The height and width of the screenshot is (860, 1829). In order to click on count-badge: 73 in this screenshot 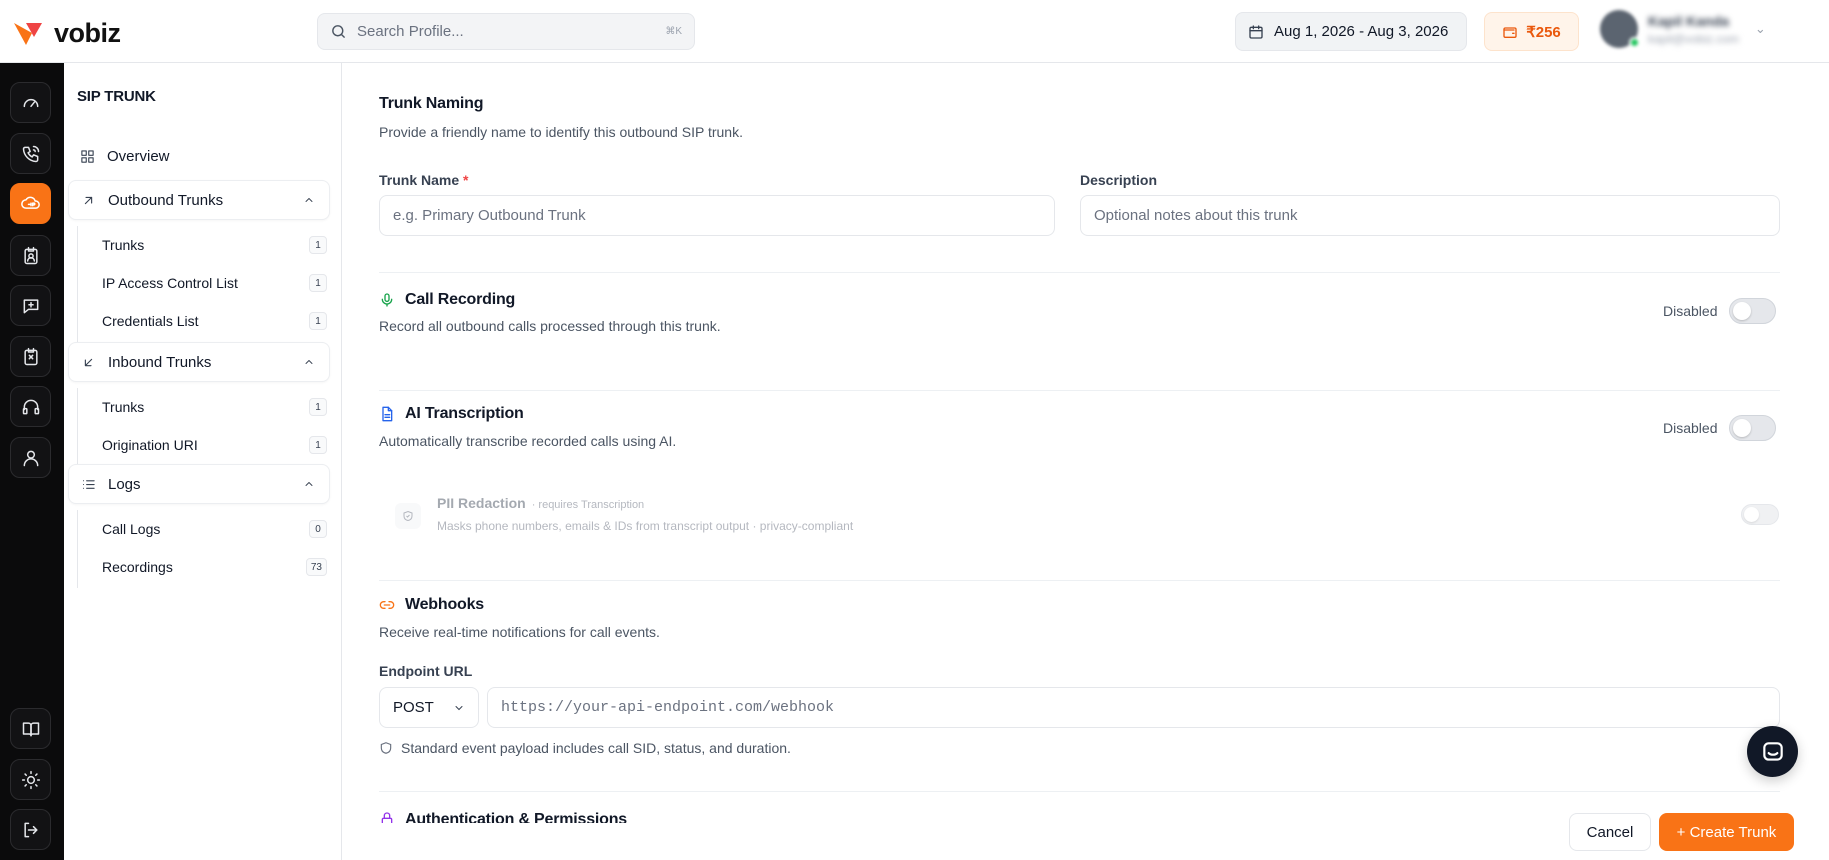, I will do `click(316, 567)`.